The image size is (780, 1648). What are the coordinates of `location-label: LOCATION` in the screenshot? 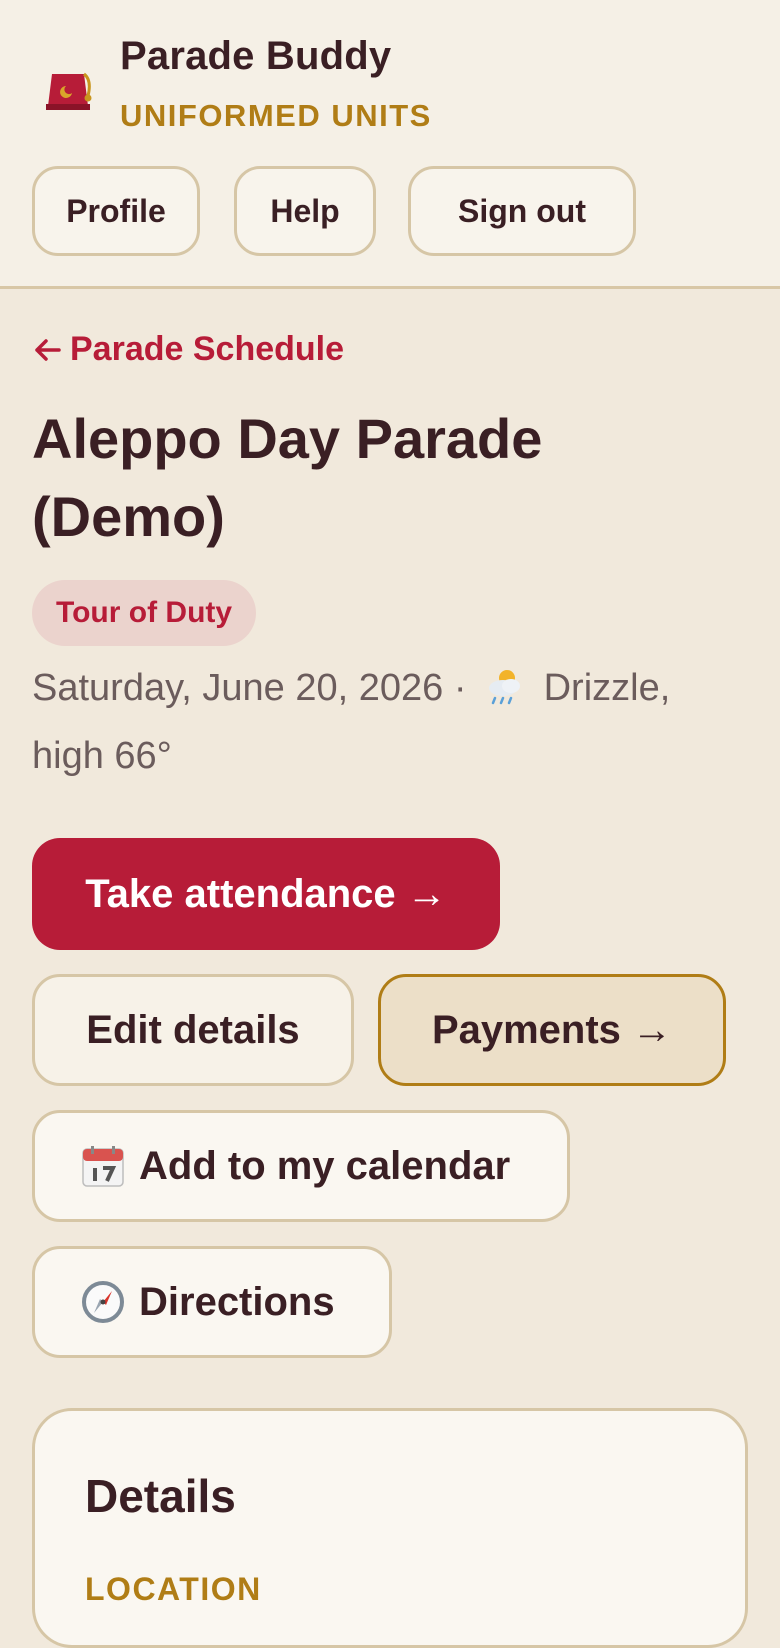 It's located at (173, 1589).